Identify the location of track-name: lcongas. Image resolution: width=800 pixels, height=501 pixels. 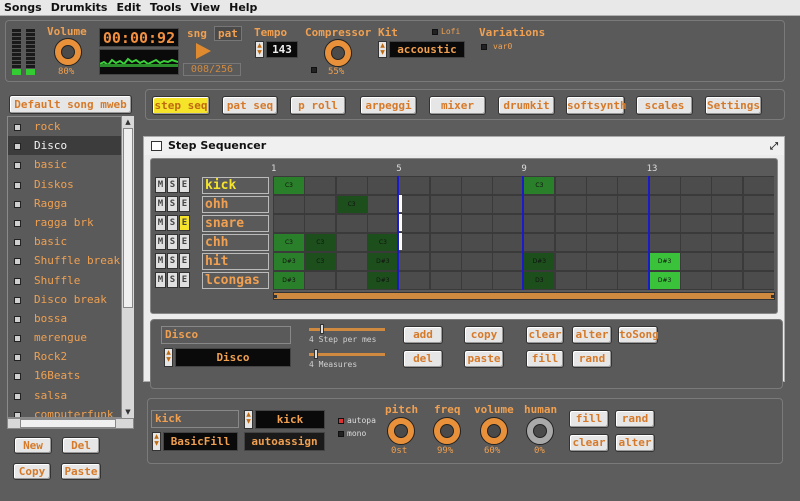
(235, 280).